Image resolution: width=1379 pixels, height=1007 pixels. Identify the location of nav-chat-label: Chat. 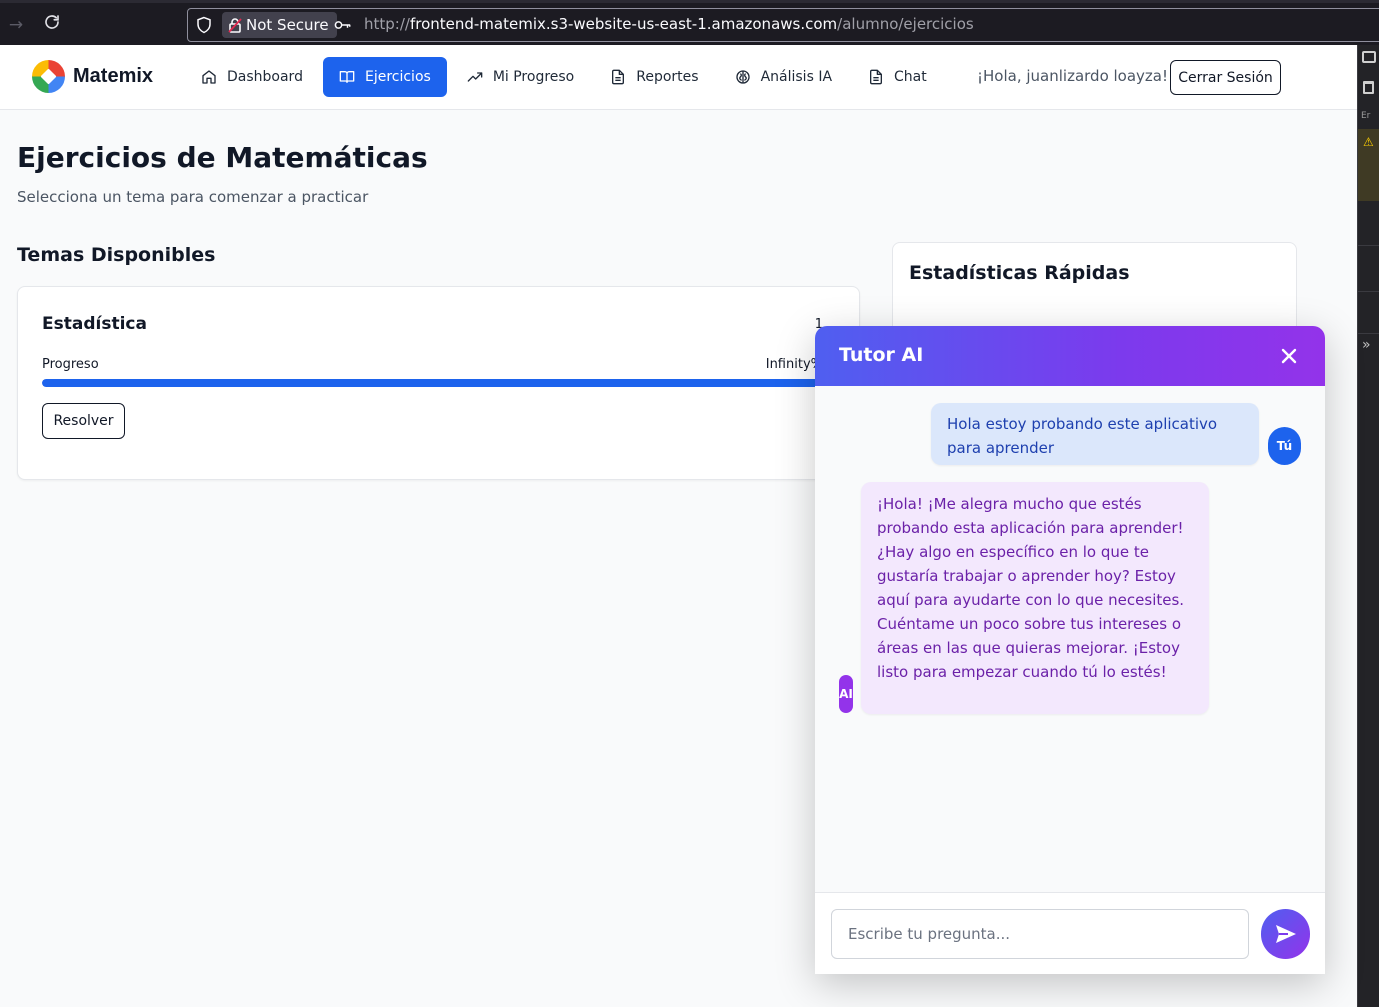
(910, 77).